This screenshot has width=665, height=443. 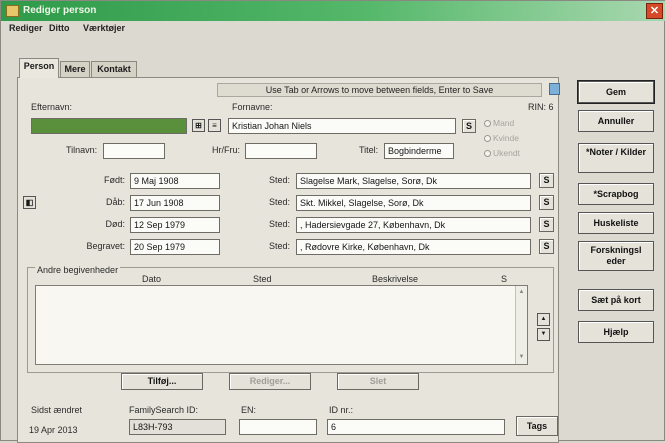 What do you see at coordinates (521, 292) in the screenshot?
I see `scroll-up-icon: ▲` at bounding box center [521, 292].